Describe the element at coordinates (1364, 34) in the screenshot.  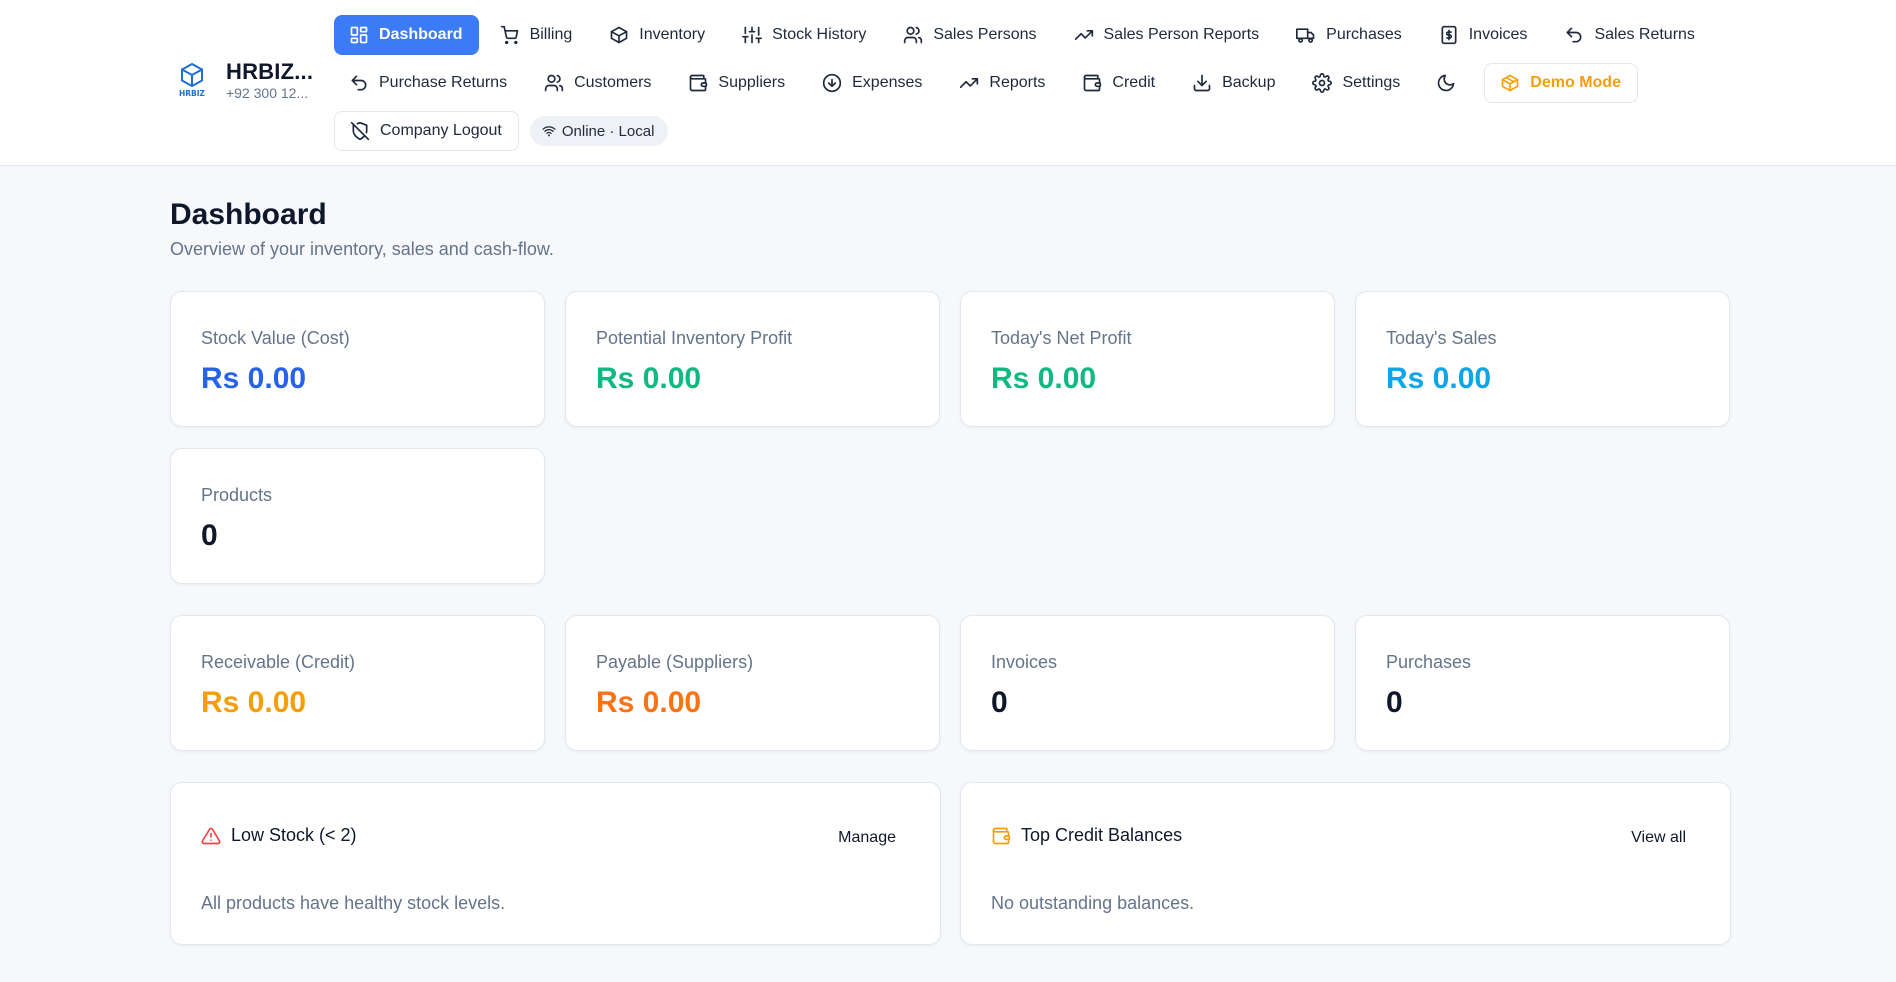
I see `nav-purchases-label: Purchases` at that location.